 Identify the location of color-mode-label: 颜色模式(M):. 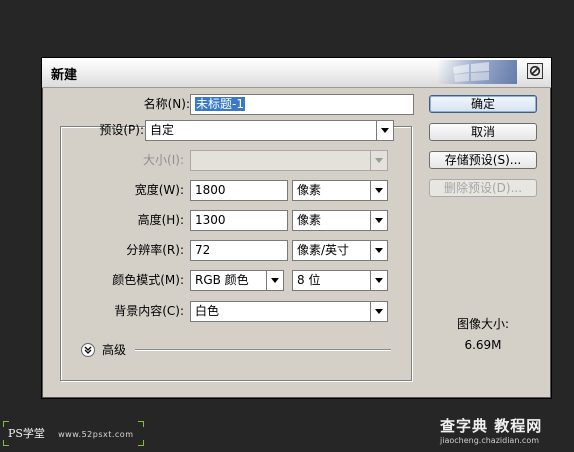
(148, 280).